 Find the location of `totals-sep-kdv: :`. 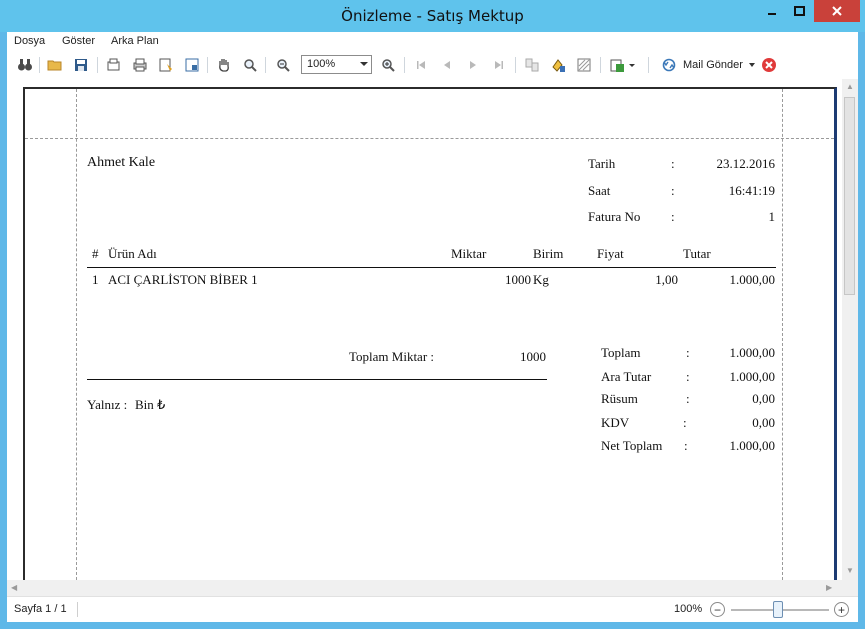

totals-sep-kdv: : is located at coordinates (685, 422).